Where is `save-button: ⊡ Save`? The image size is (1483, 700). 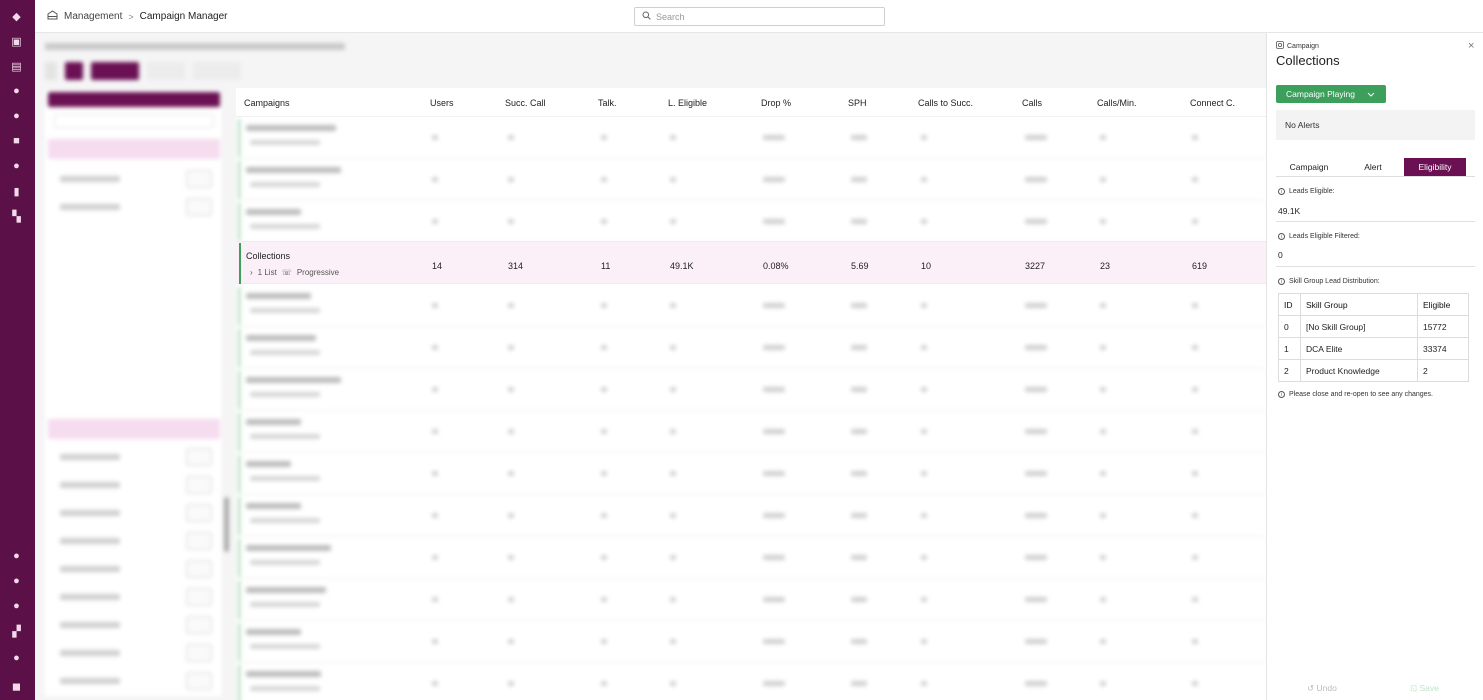 save-button: ⊡ Save is located at coordinates (1424, 688).